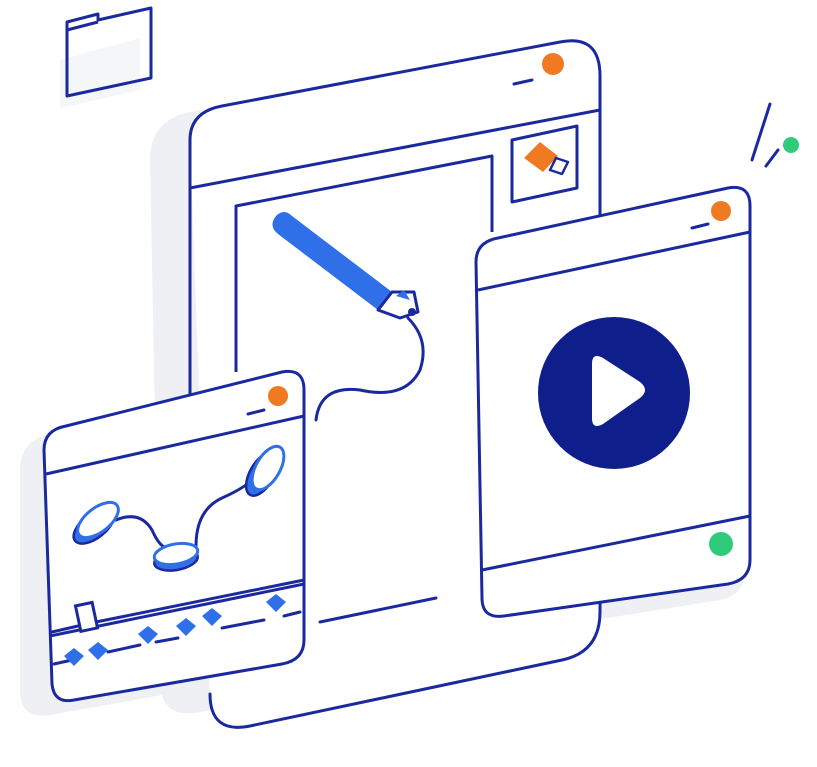  What do you see at coordinates (86, 617) in the screenshot?
I see `playhead-icon` at bounding box center [86, 617].